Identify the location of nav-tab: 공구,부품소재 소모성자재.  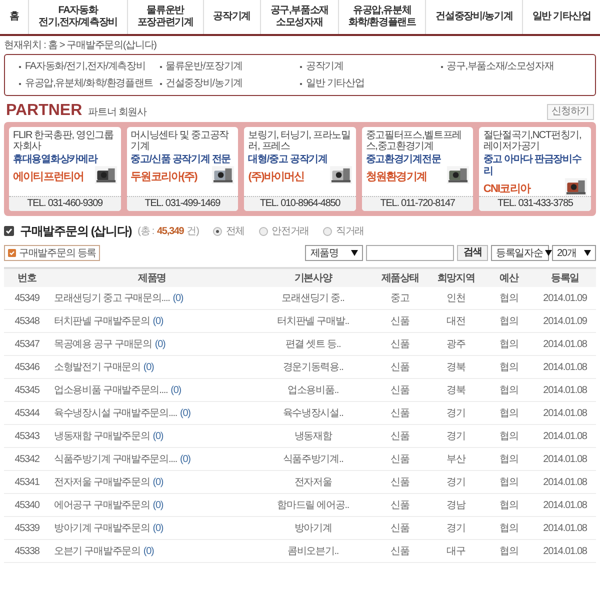
(299, 17).